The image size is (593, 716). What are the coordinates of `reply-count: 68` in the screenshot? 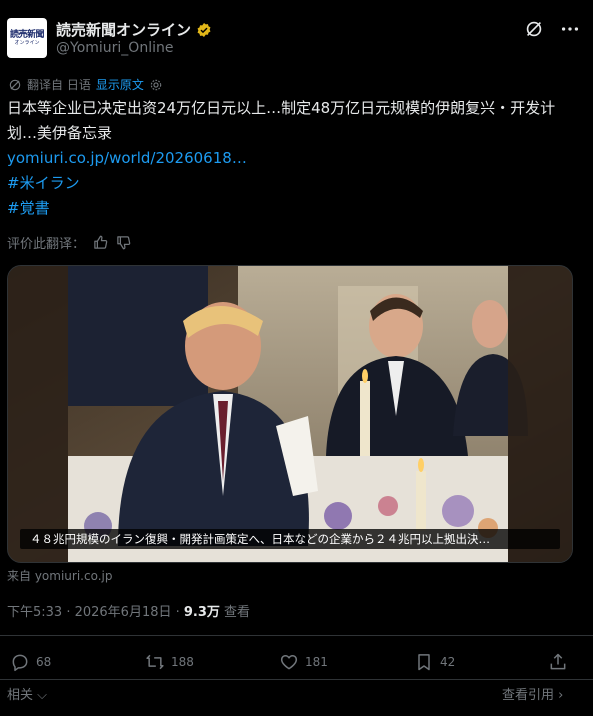 It's located at (44, 662).